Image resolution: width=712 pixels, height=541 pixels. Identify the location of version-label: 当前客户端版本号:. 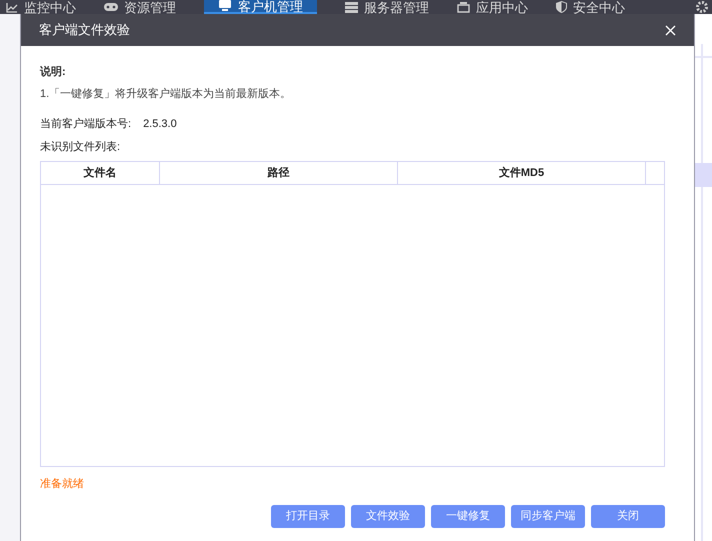
(86, 124).